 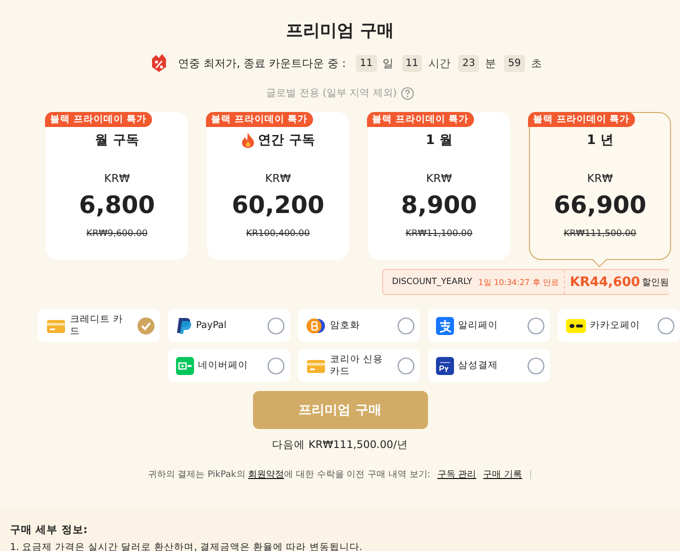 I want to click on naverpay-logo-icon, so click(x=185, y=365).